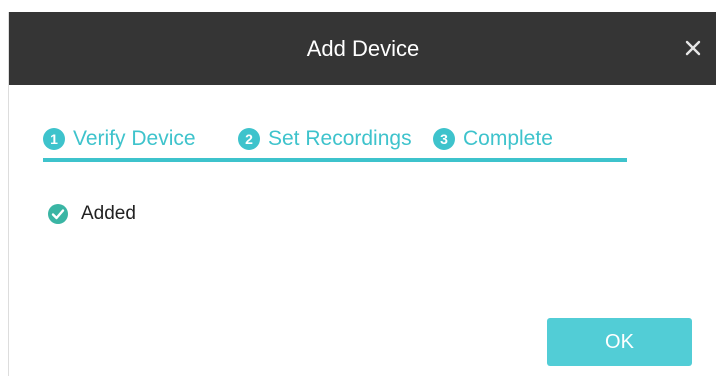 The width and height of the screenshot is (716, 376). I want to click on step-label-set-recordings: Set Recordings, so click(340, 138).